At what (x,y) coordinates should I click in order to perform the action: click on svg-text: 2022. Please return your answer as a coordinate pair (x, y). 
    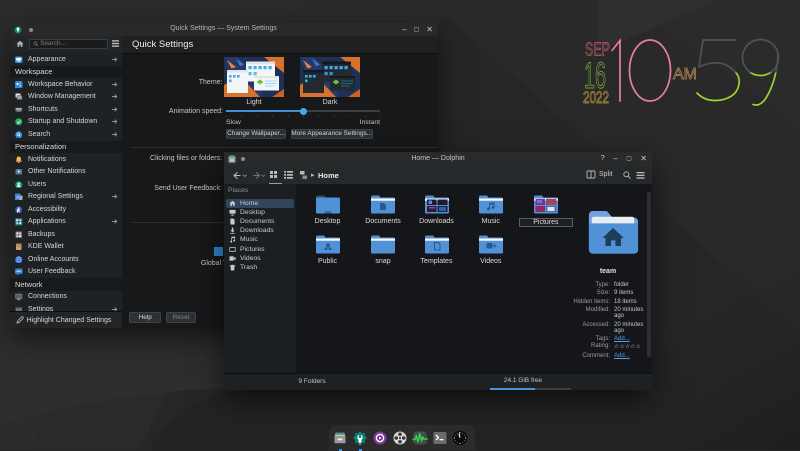
    Looking at the image, I should click on (596, 97).